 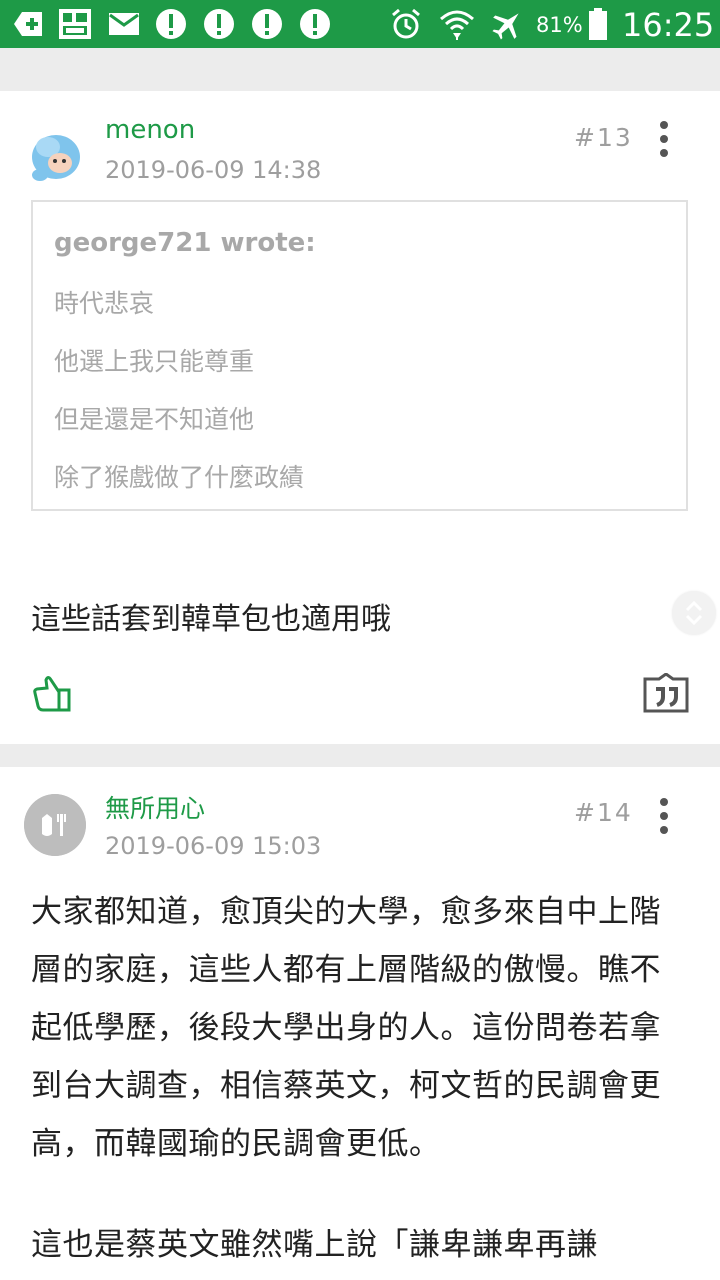 I want to click on author-name: menon, so click(x=150, y=130).